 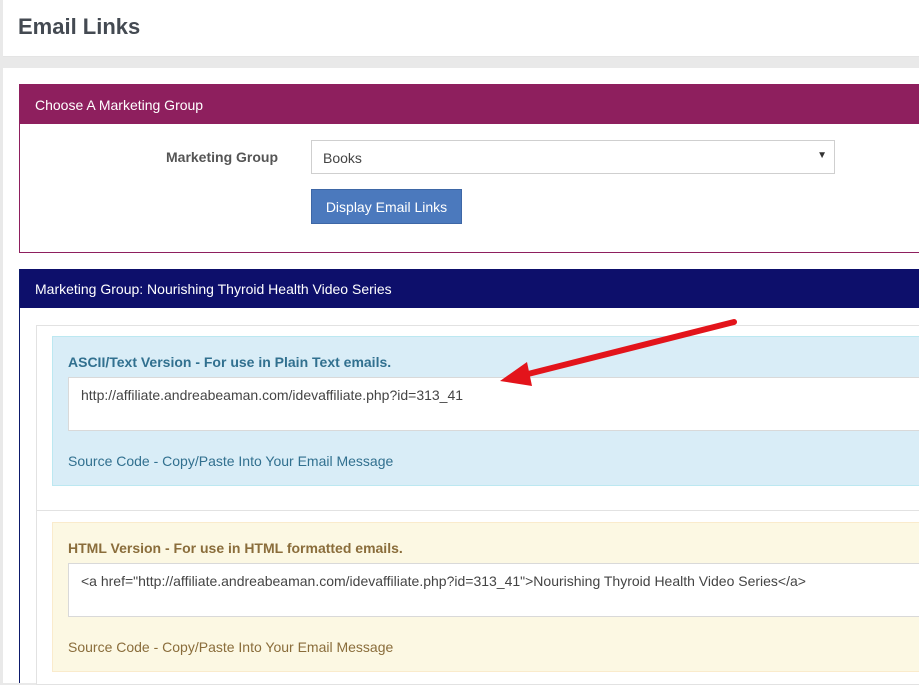 I want to click on marketing-group-label: Marketing Group, so click(x=222, y=157).